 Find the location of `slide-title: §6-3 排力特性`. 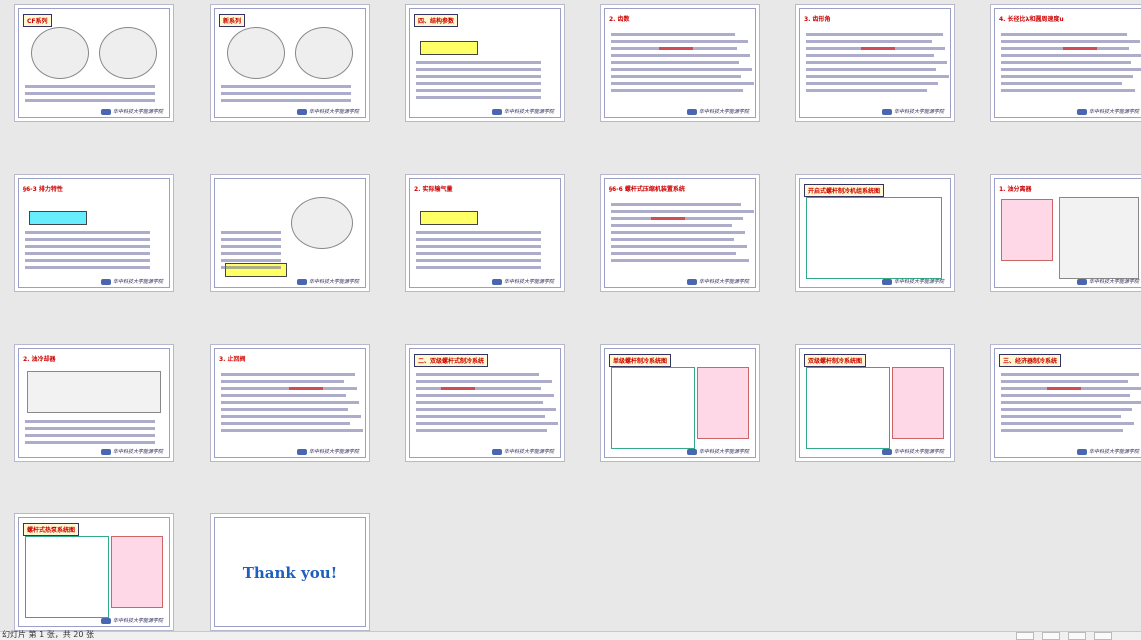

slide-title: §6-3 排力特性 is located at coordinates (43, 189).